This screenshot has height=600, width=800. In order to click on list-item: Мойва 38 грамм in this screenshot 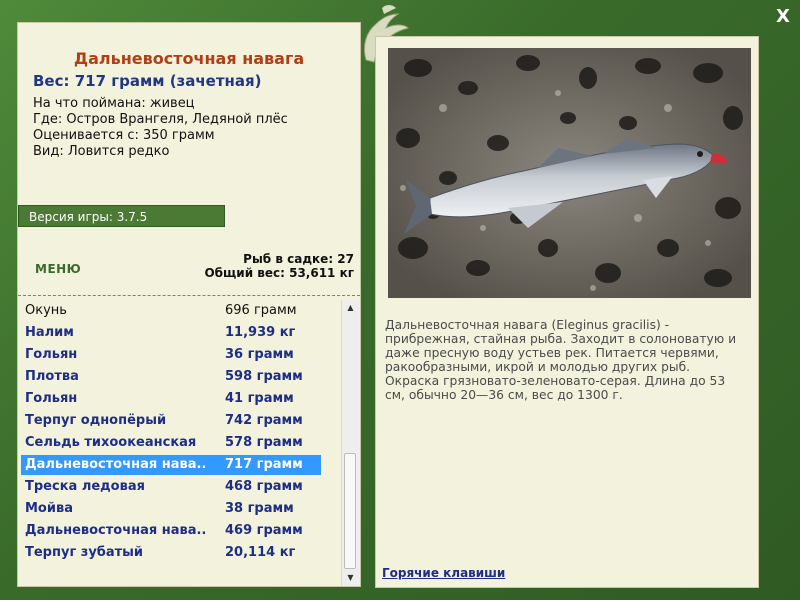, I will do `click(171, 509)`.